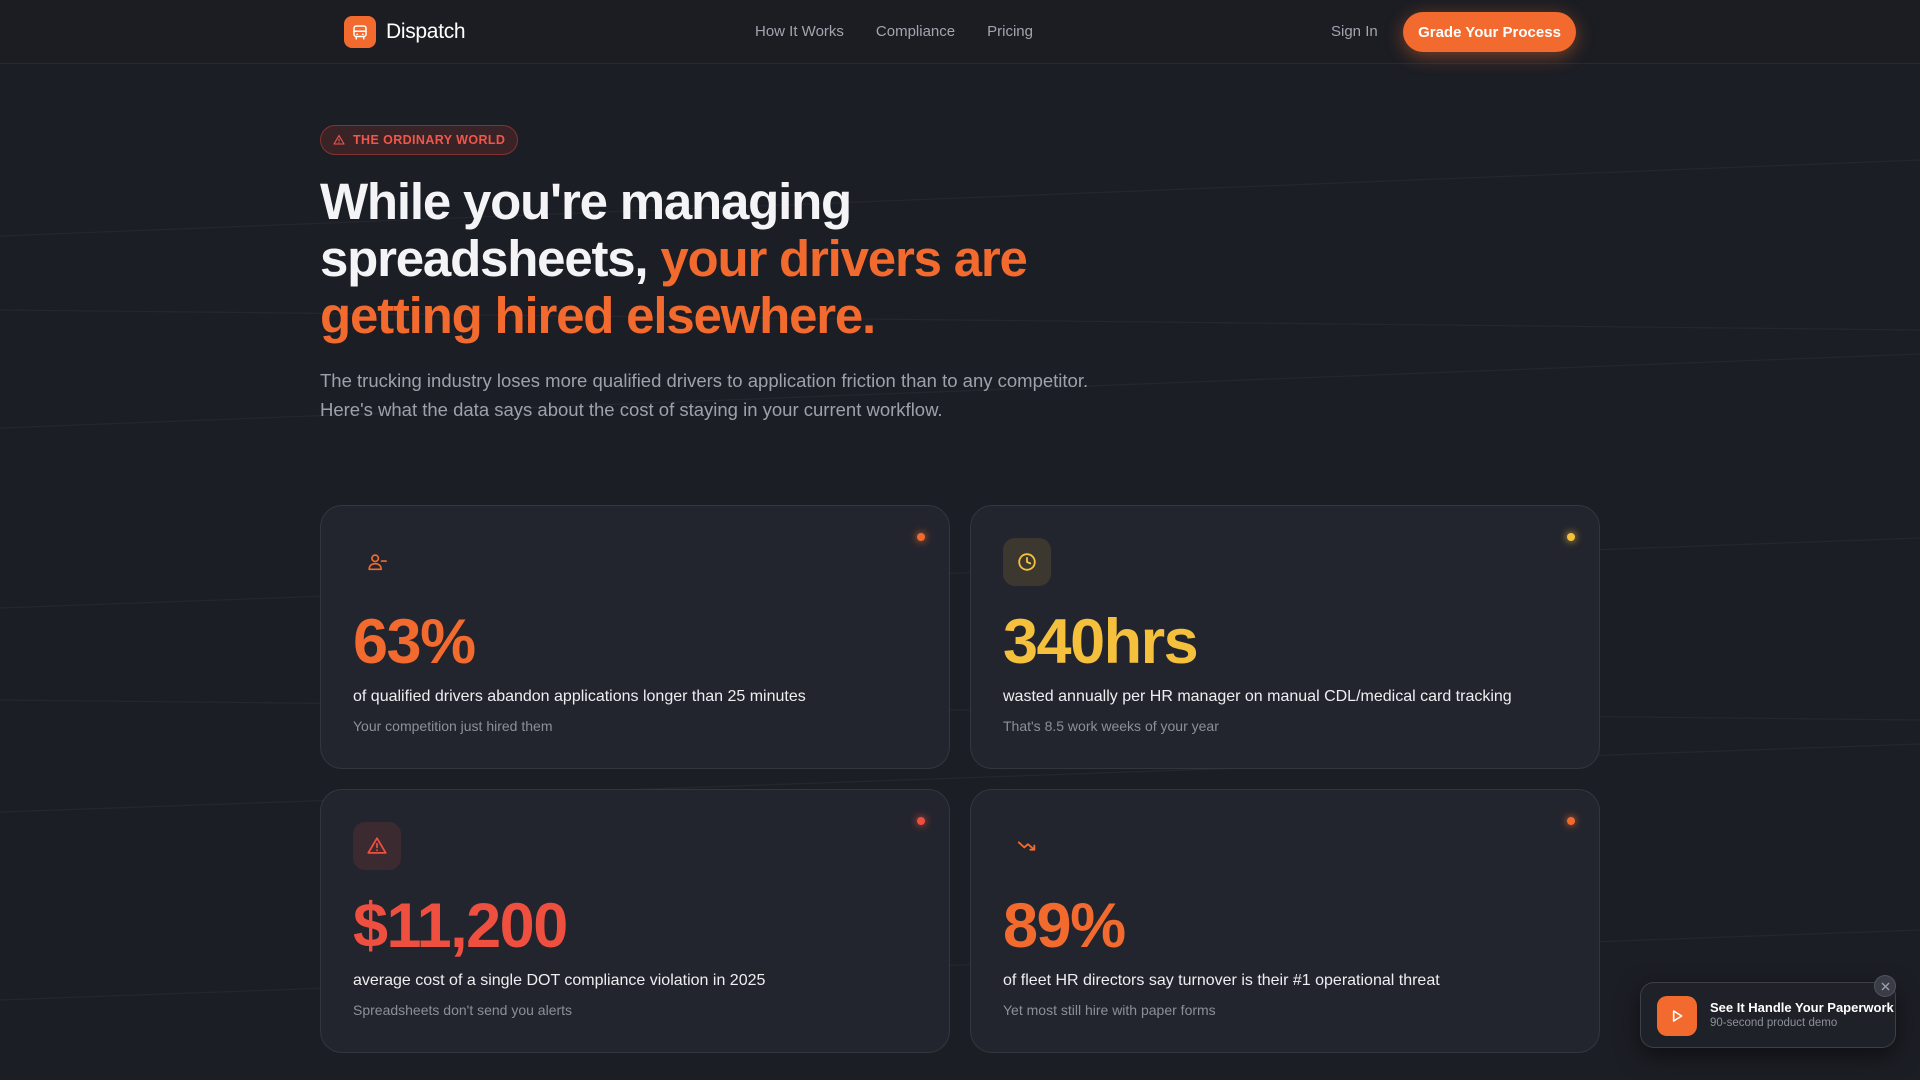  Describe the element at coordinates (1111, 726) in the screenshot. I see `stat-note: That's 8.5 work weeks of your year` at that location.